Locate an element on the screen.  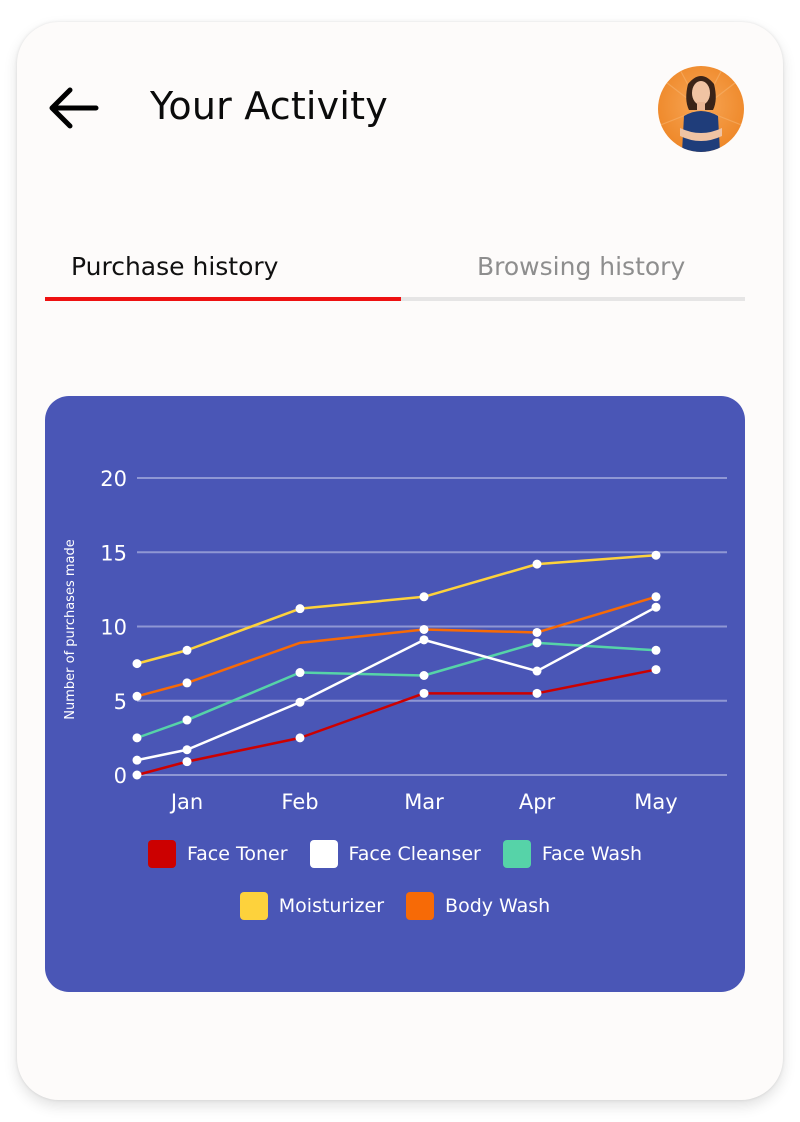
legend-label: Face Wash is located at coordinates (592, 854).